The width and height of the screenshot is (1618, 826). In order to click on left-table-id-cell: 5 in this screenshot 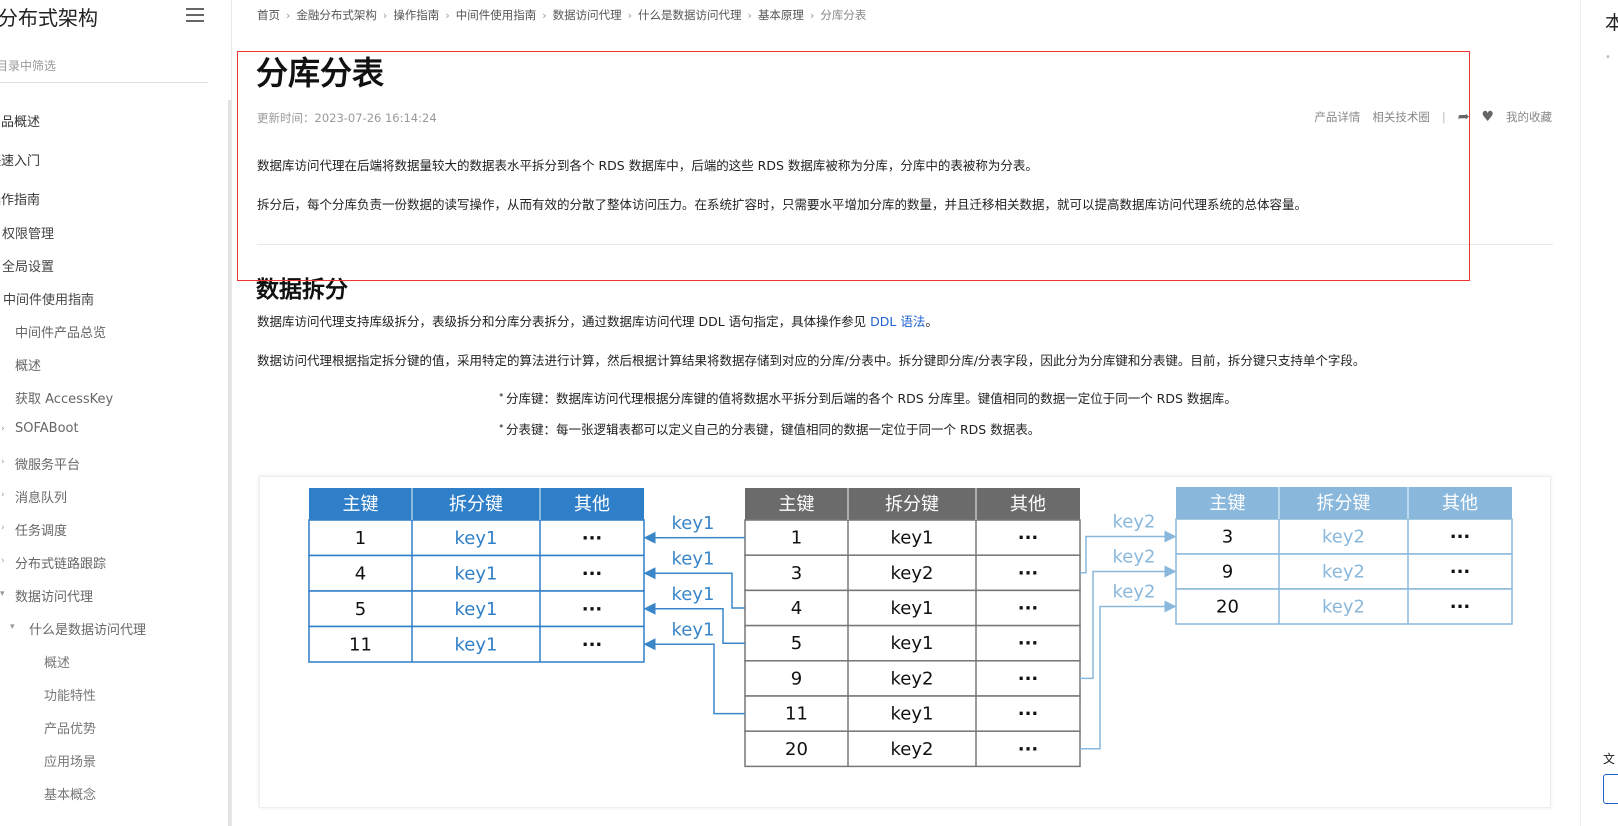, I will do `click(360, 609)`.